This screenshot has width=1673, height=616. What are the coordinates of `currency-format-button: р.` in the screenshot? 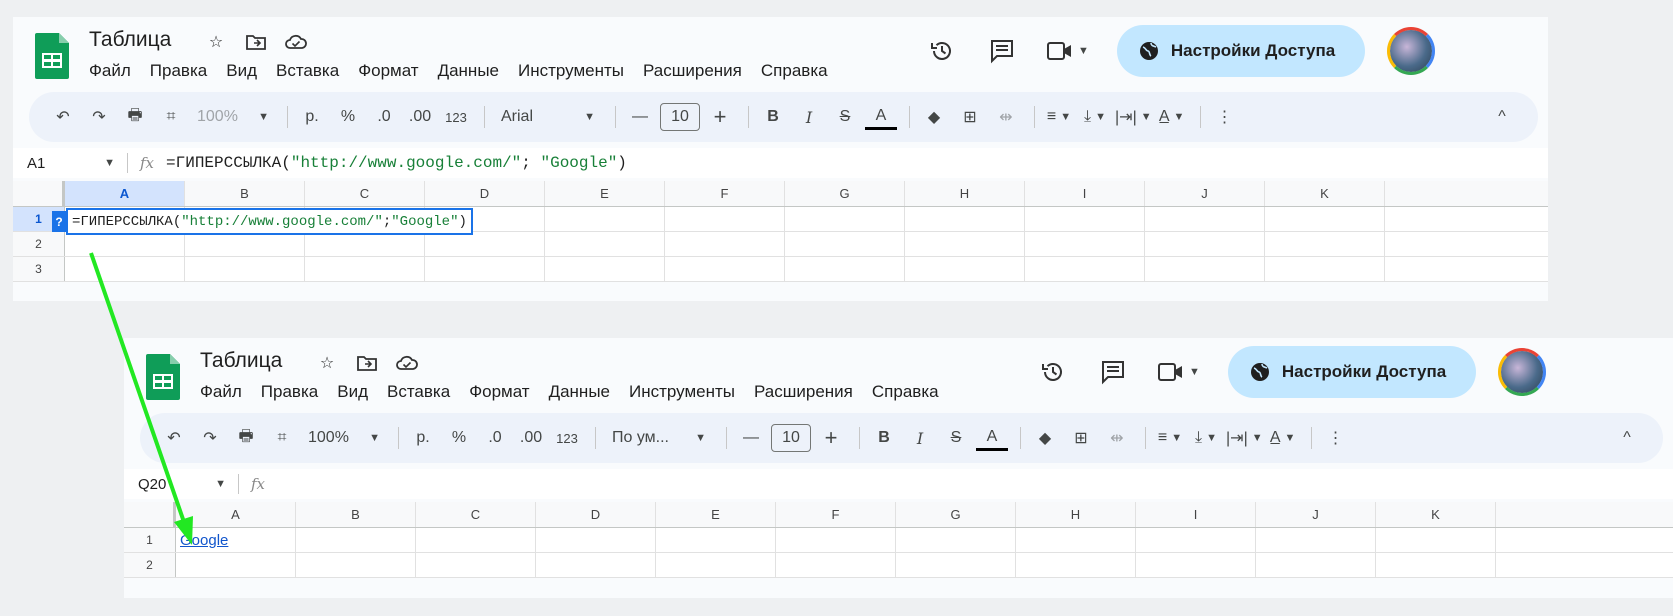 It's located at (423, 438).